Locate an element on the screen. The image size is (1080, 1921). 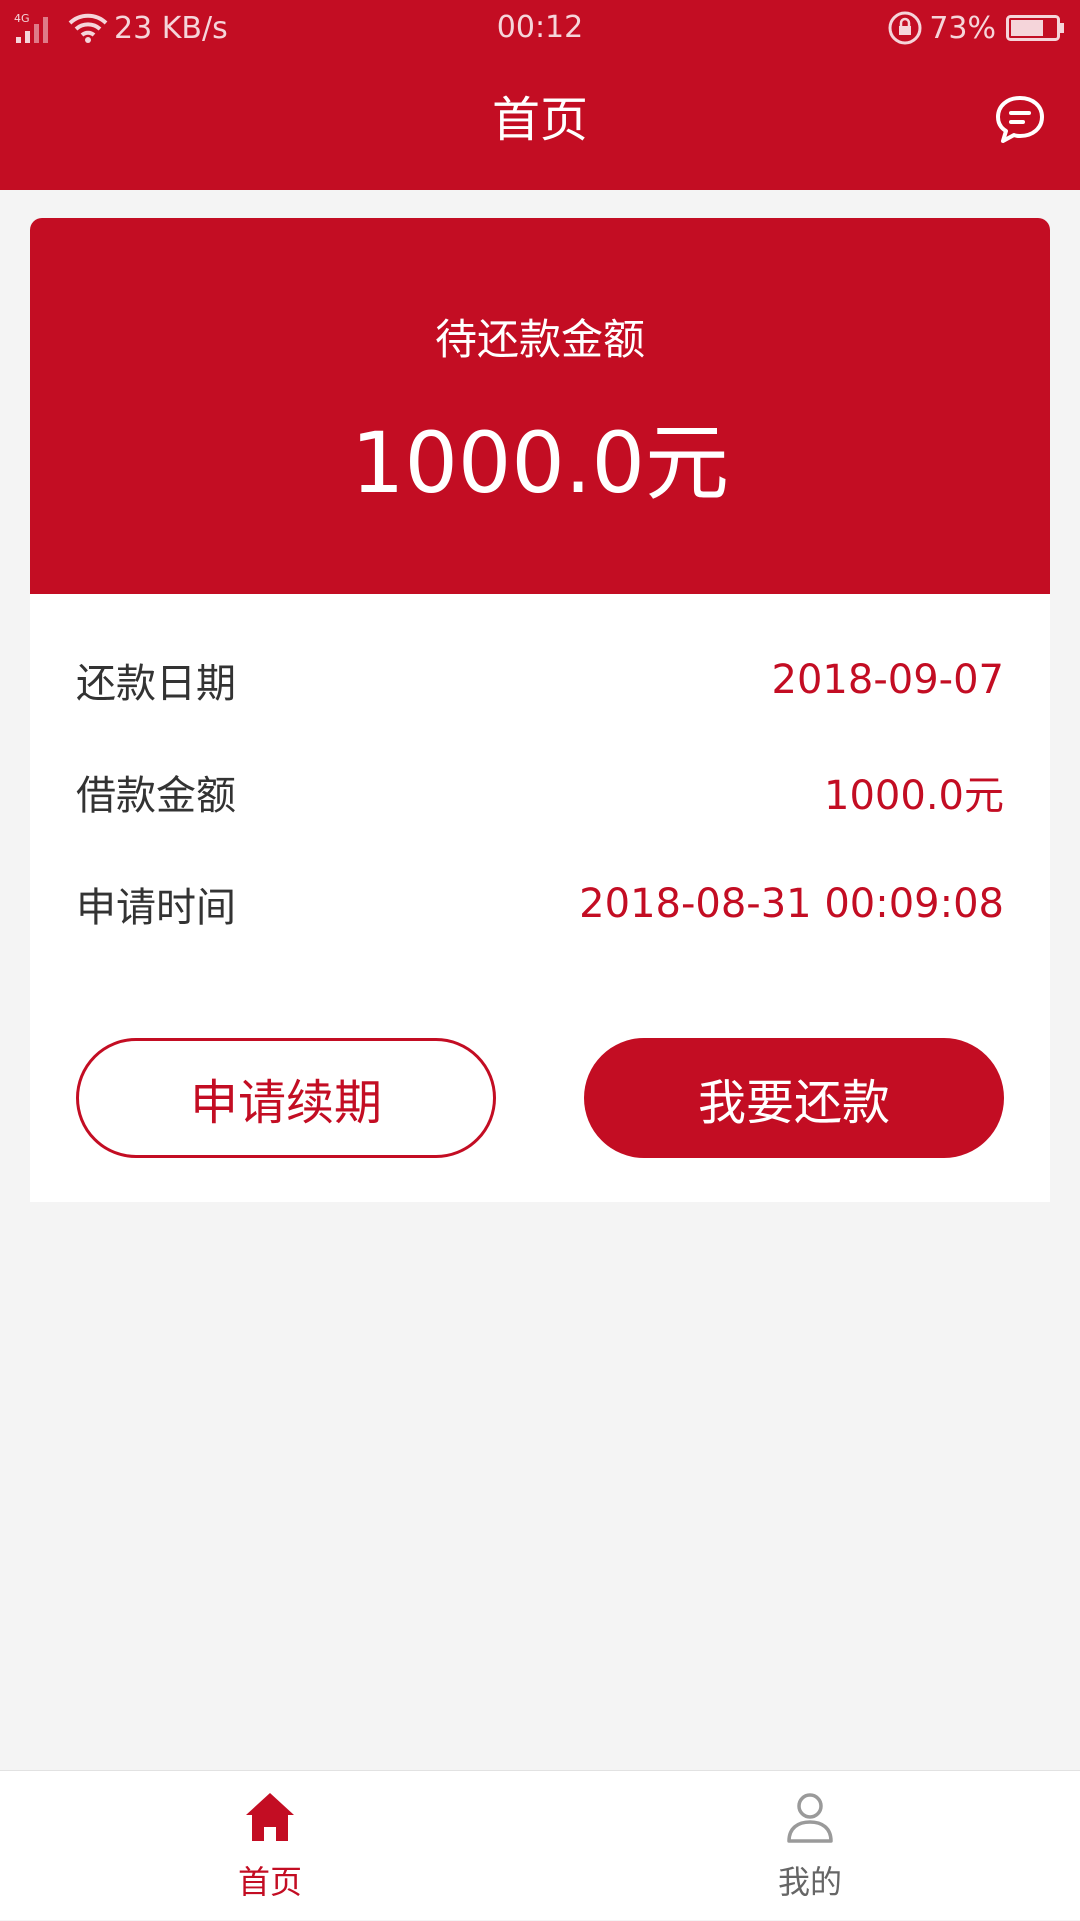
status-right: 73% is located at coordinates (976, 28).